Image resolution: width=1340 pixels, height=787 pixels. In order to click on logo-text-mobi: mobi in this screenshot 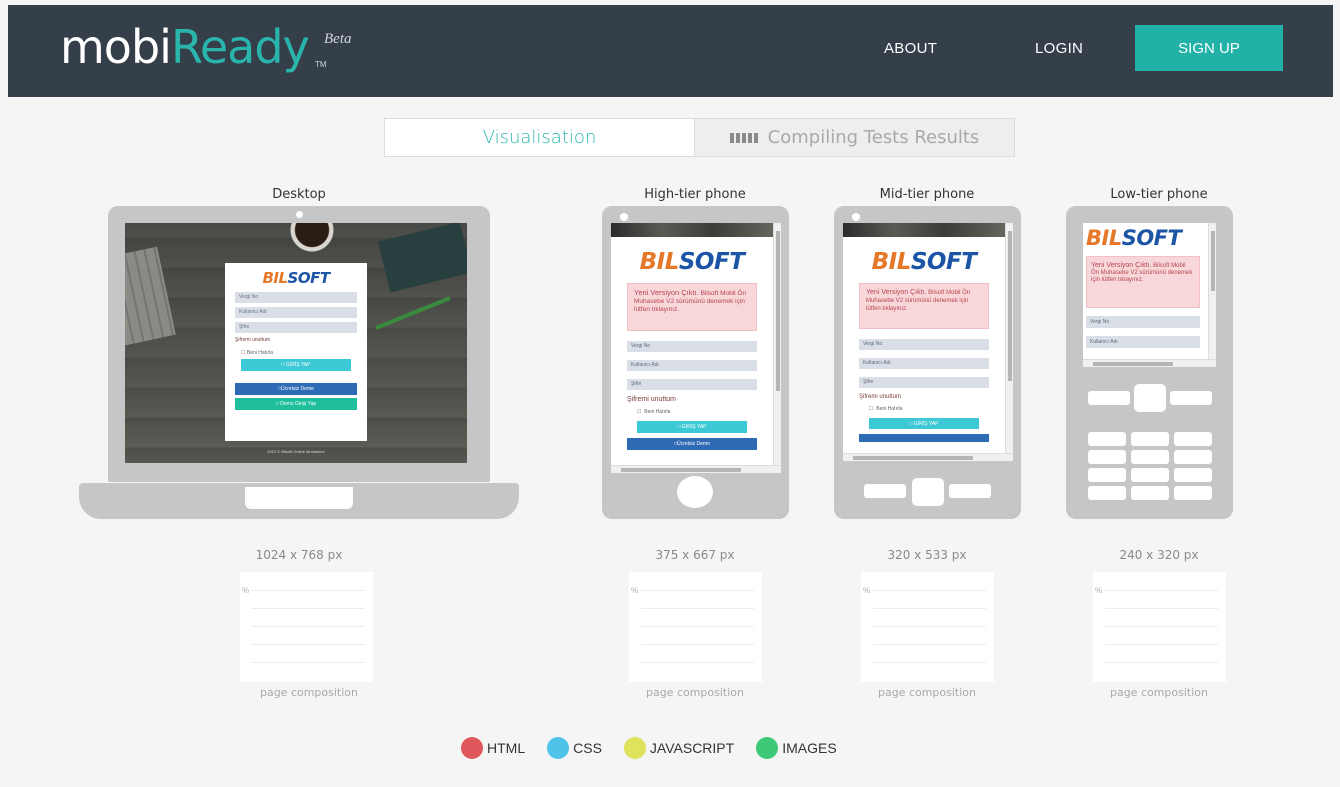, I will do `click(116, 47)`.